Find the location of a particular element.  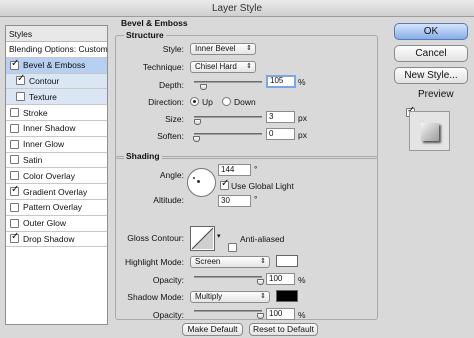

sidebar-item-pattern-overlay: Pattern Overlay is located at coordinates (56, 208).